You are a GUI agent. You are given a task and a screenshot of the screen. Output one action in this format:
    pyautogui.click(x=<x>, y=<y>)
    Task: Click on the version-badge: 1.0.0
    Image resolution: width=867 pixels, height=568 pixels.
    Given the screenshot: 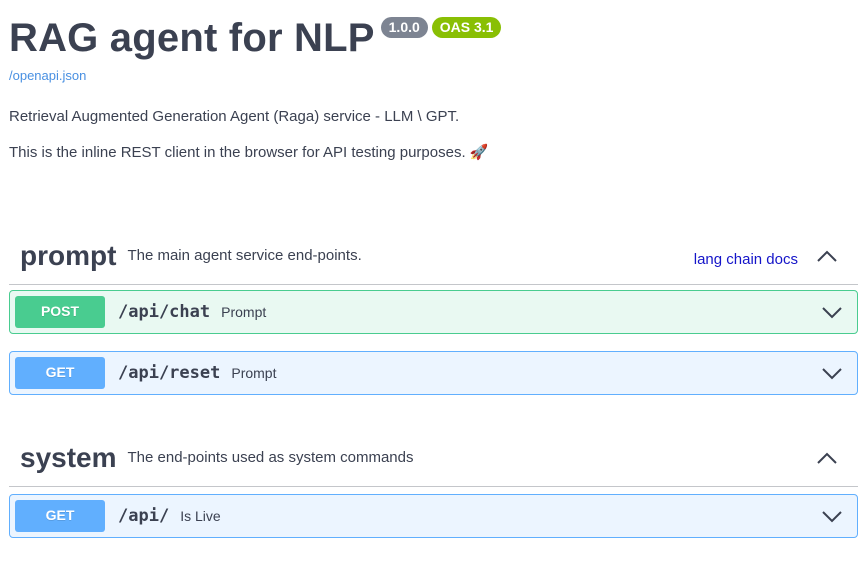 What is the action you would take?
    pyautogui.click(x=404, y=27)
    